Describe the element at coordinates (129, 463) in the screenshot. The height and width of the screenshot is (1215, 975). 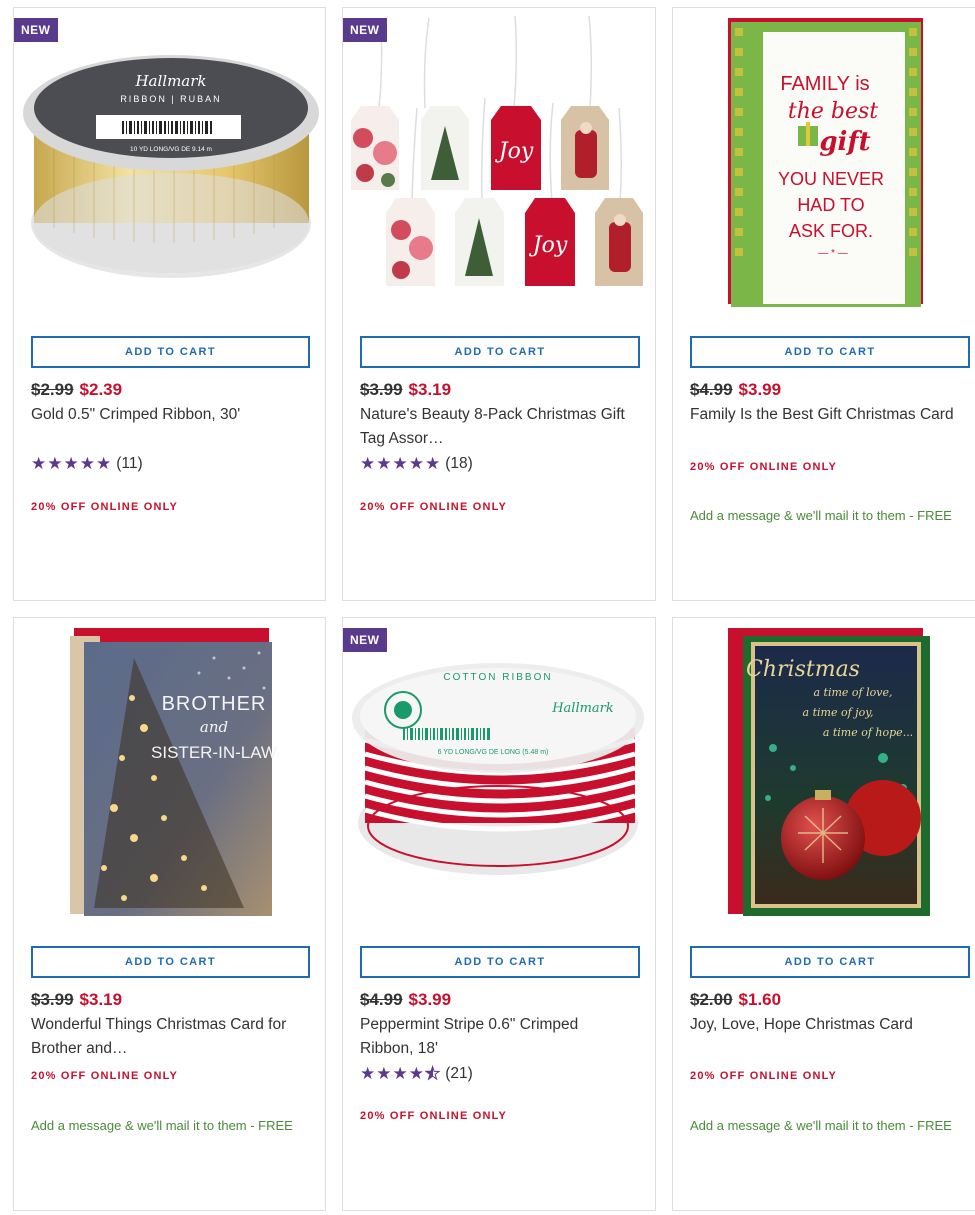
I see `review-count: (11)` at that location.